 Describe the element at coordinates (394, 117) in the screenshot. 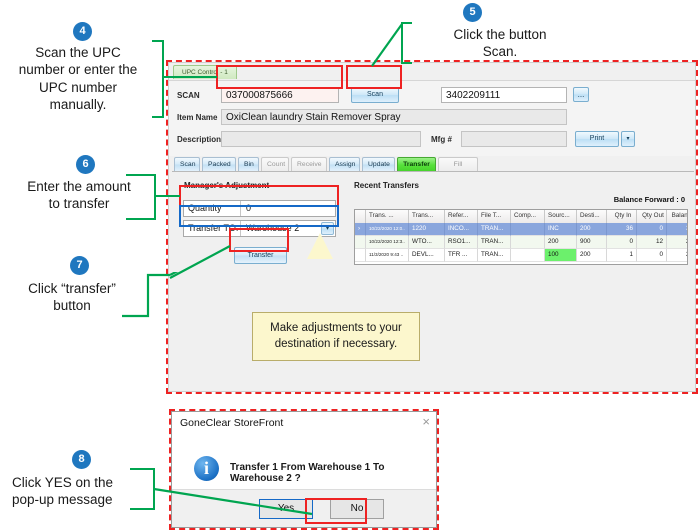

I see `item-name-input: OxiClean laundry Stain Remover Spray` at that location.